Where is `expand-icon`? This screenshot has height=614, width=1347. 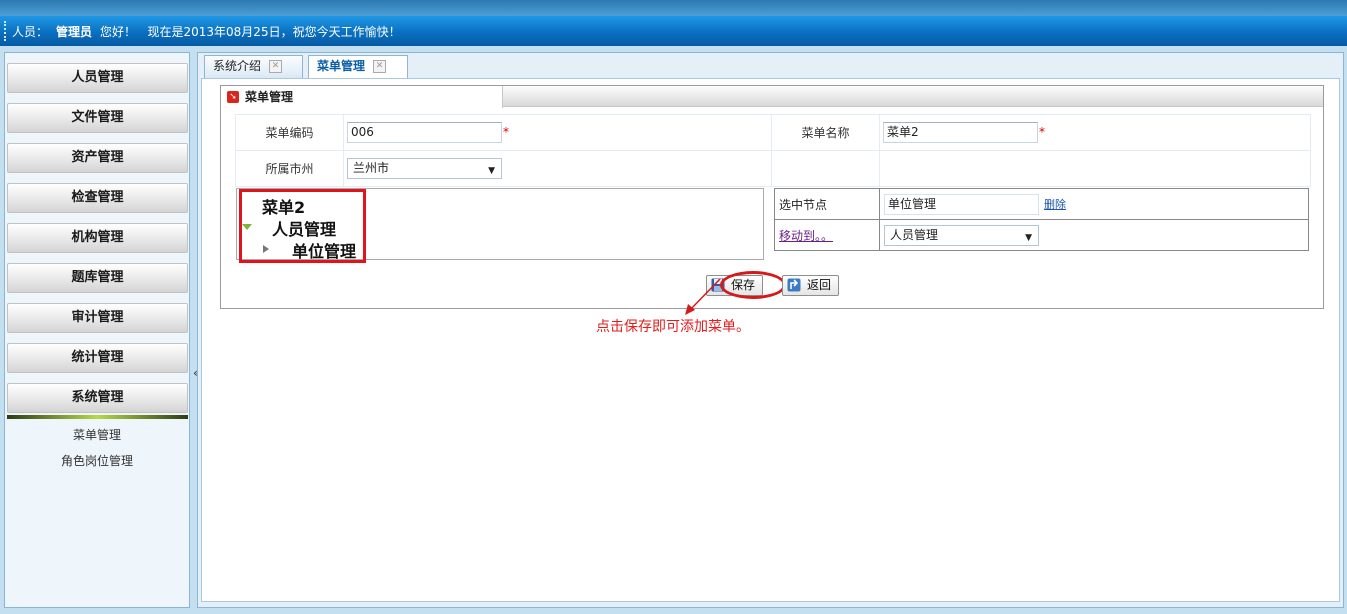
expand-icon is located at coordinates (247, 227).